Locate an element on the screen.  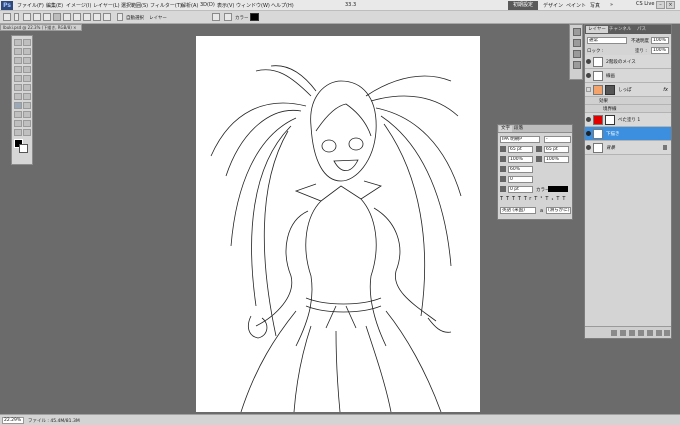
line-icon is located at coordinates (97, 17).